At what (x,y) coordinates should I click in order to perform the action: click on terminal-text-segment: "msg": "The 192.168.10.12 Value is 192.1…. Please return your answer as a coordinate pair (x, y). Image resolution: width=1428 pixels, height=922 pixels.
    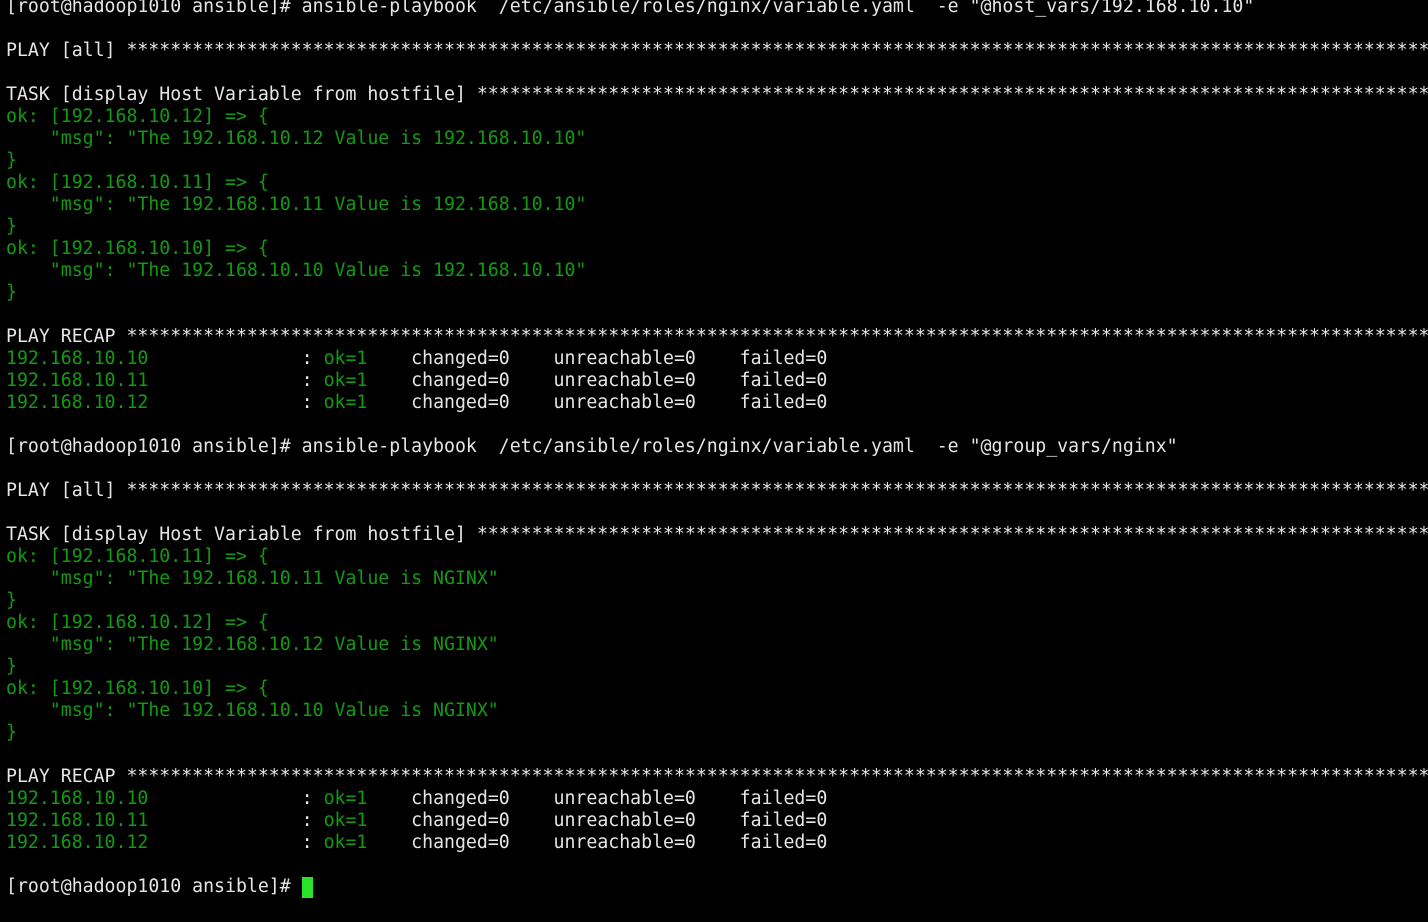
    Looking at the image, I should click on (296, 138).